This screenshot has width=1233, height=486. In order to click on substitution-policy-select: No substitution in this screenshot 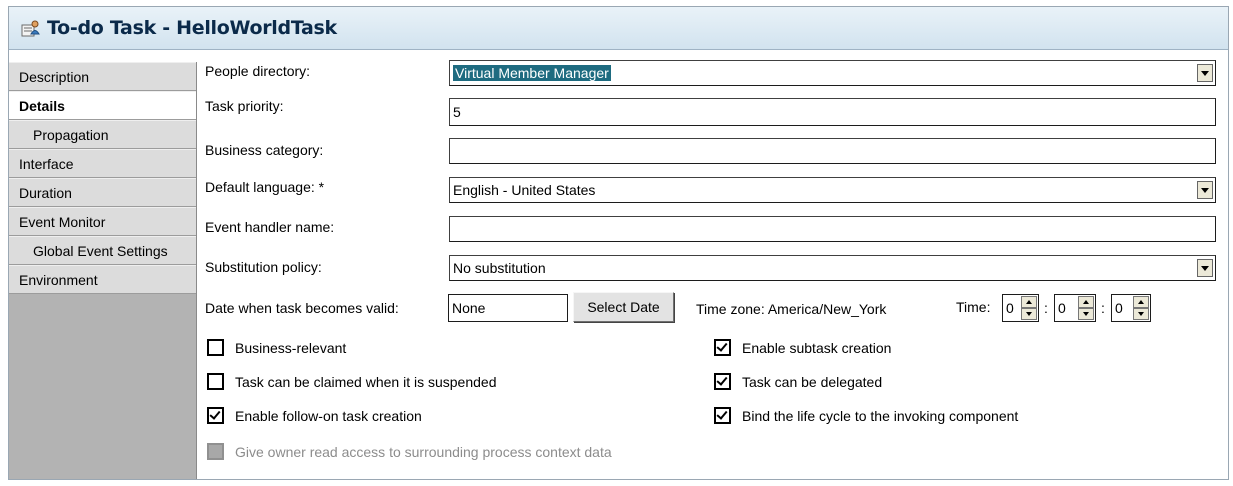, I will do `click(832, 268)`.